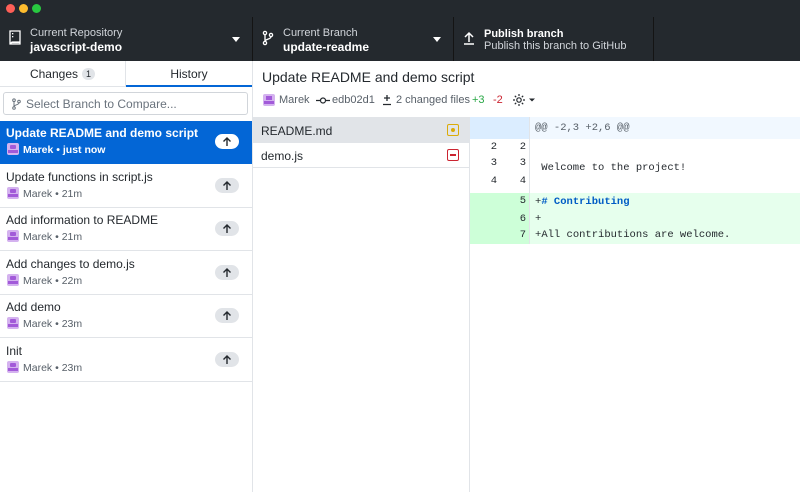  Describe the element at coordinates (82, 220) in the screenshot. I see `commit-title: Add information to README` at that location.